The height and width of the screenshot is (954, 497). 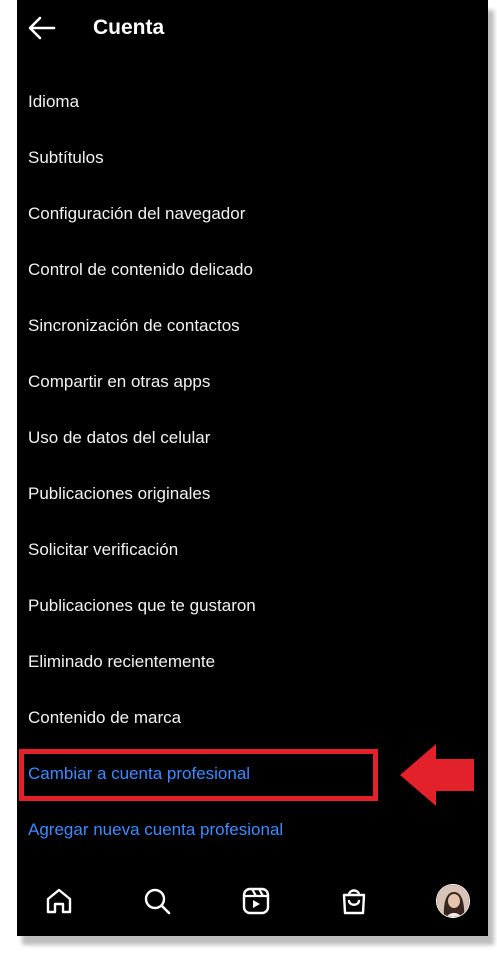 I want to click on page-title: Cuenta, so click(x=129, y=27).